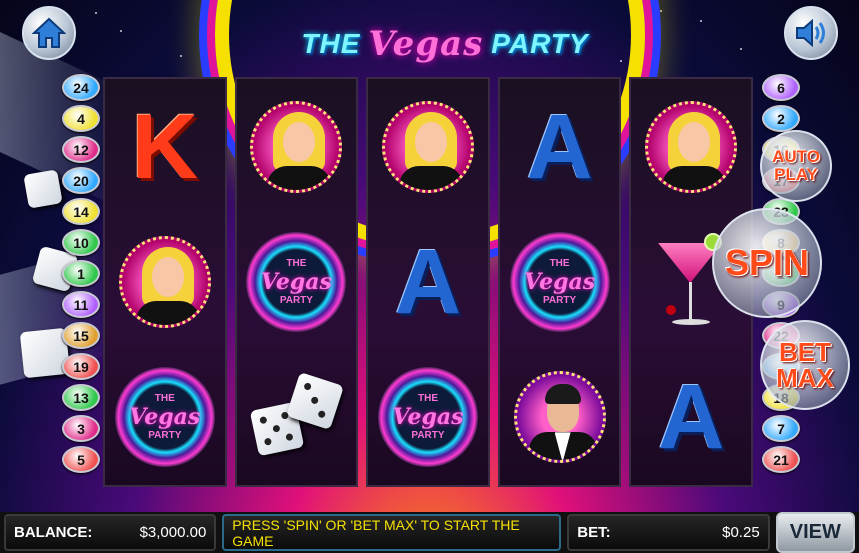 This screenshot has height=553, width=859. Describe the element at coordinates (81, 428) in the screenshot. I see `payline-badge-left: 3` at that location.